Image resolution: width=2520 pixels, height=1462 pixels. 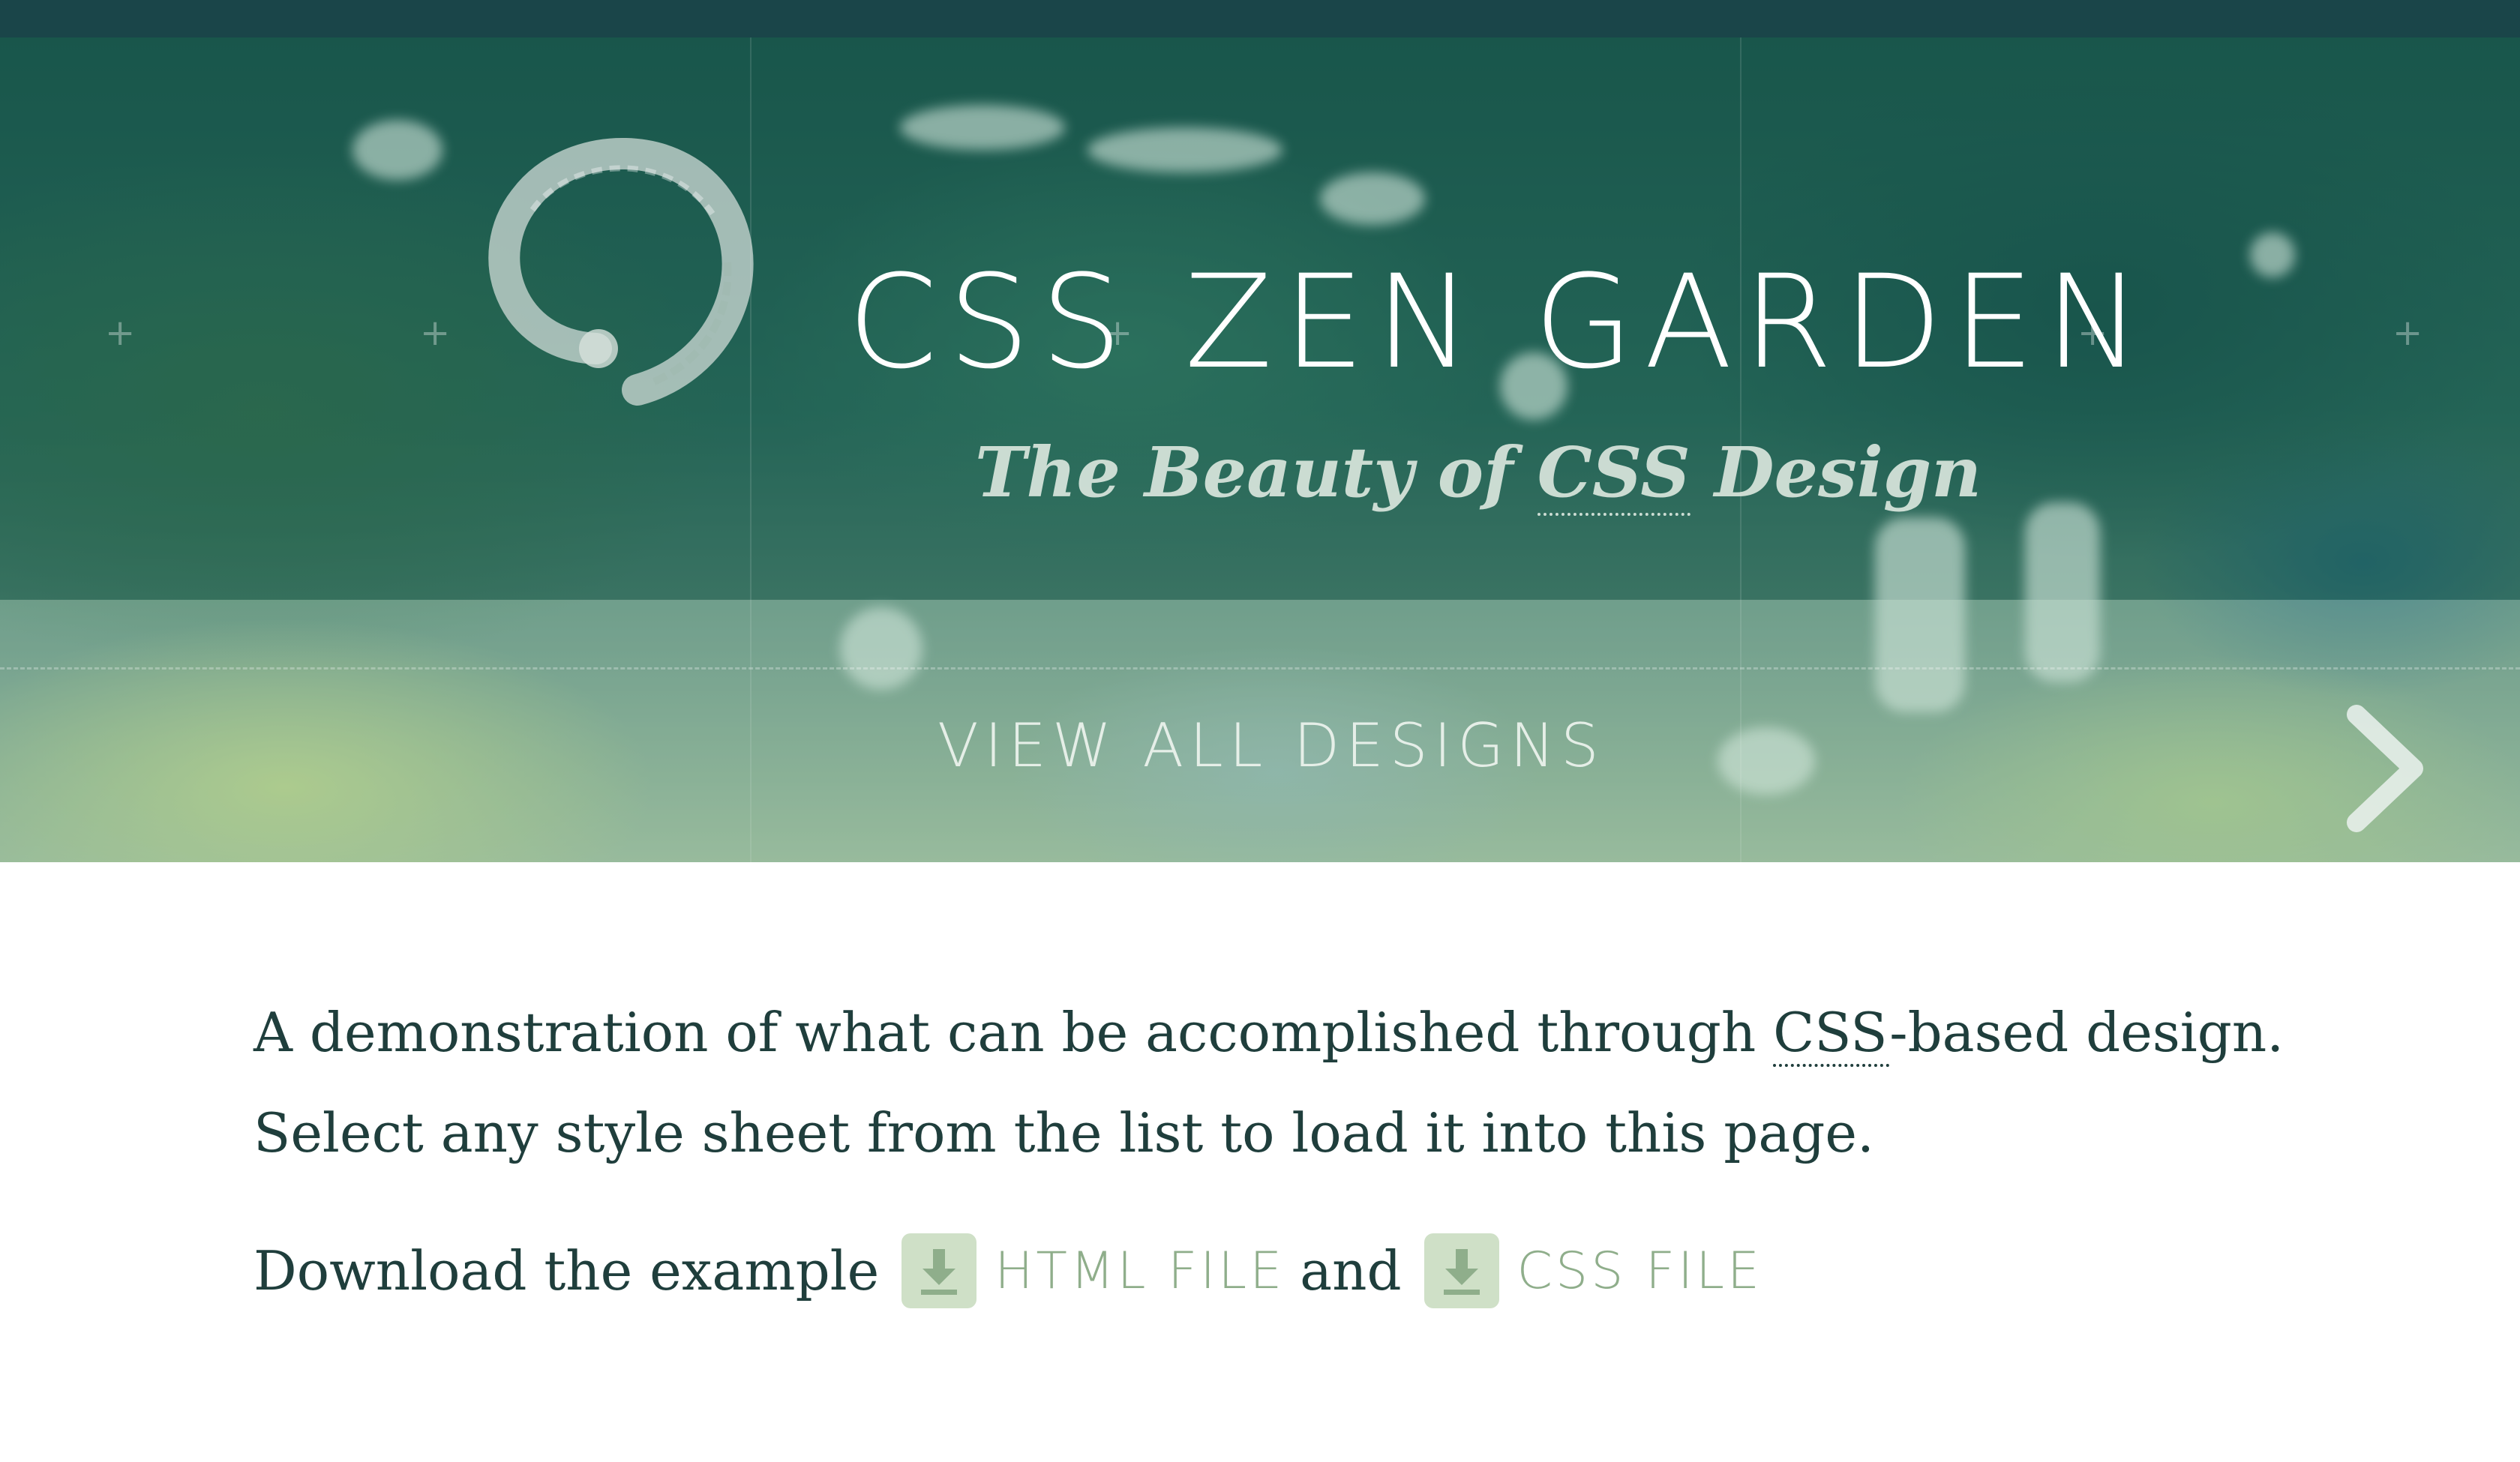 I want to click on enso-logo-icon, so click(x=621, y=272).